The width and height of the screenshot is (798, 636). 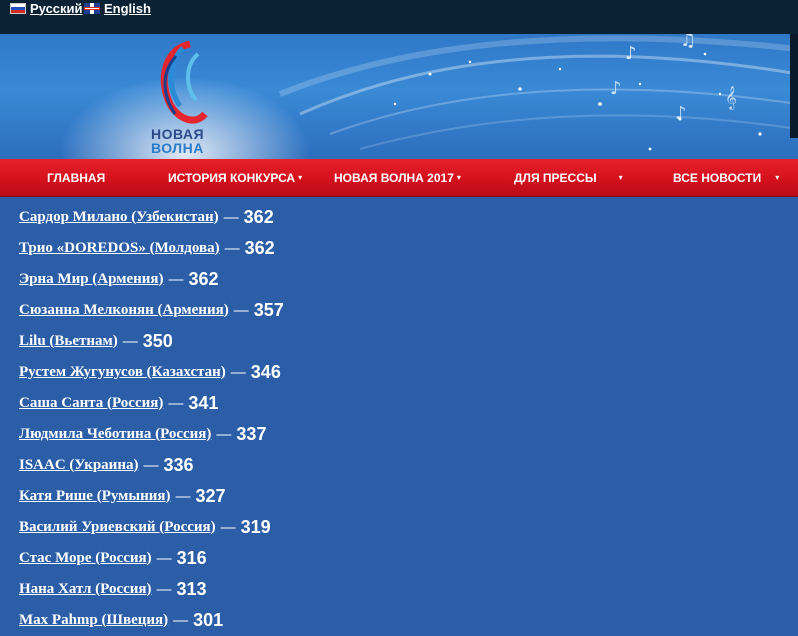 I want to click on list-item: Василий Уриевский (Россия) — 319, so click(x=145, y=527).